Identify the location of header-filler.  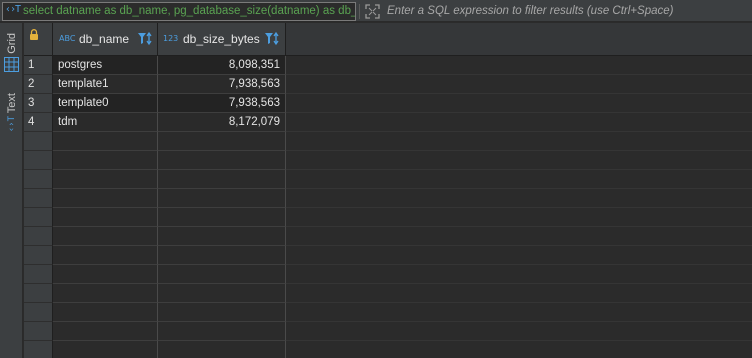
(519, 39).